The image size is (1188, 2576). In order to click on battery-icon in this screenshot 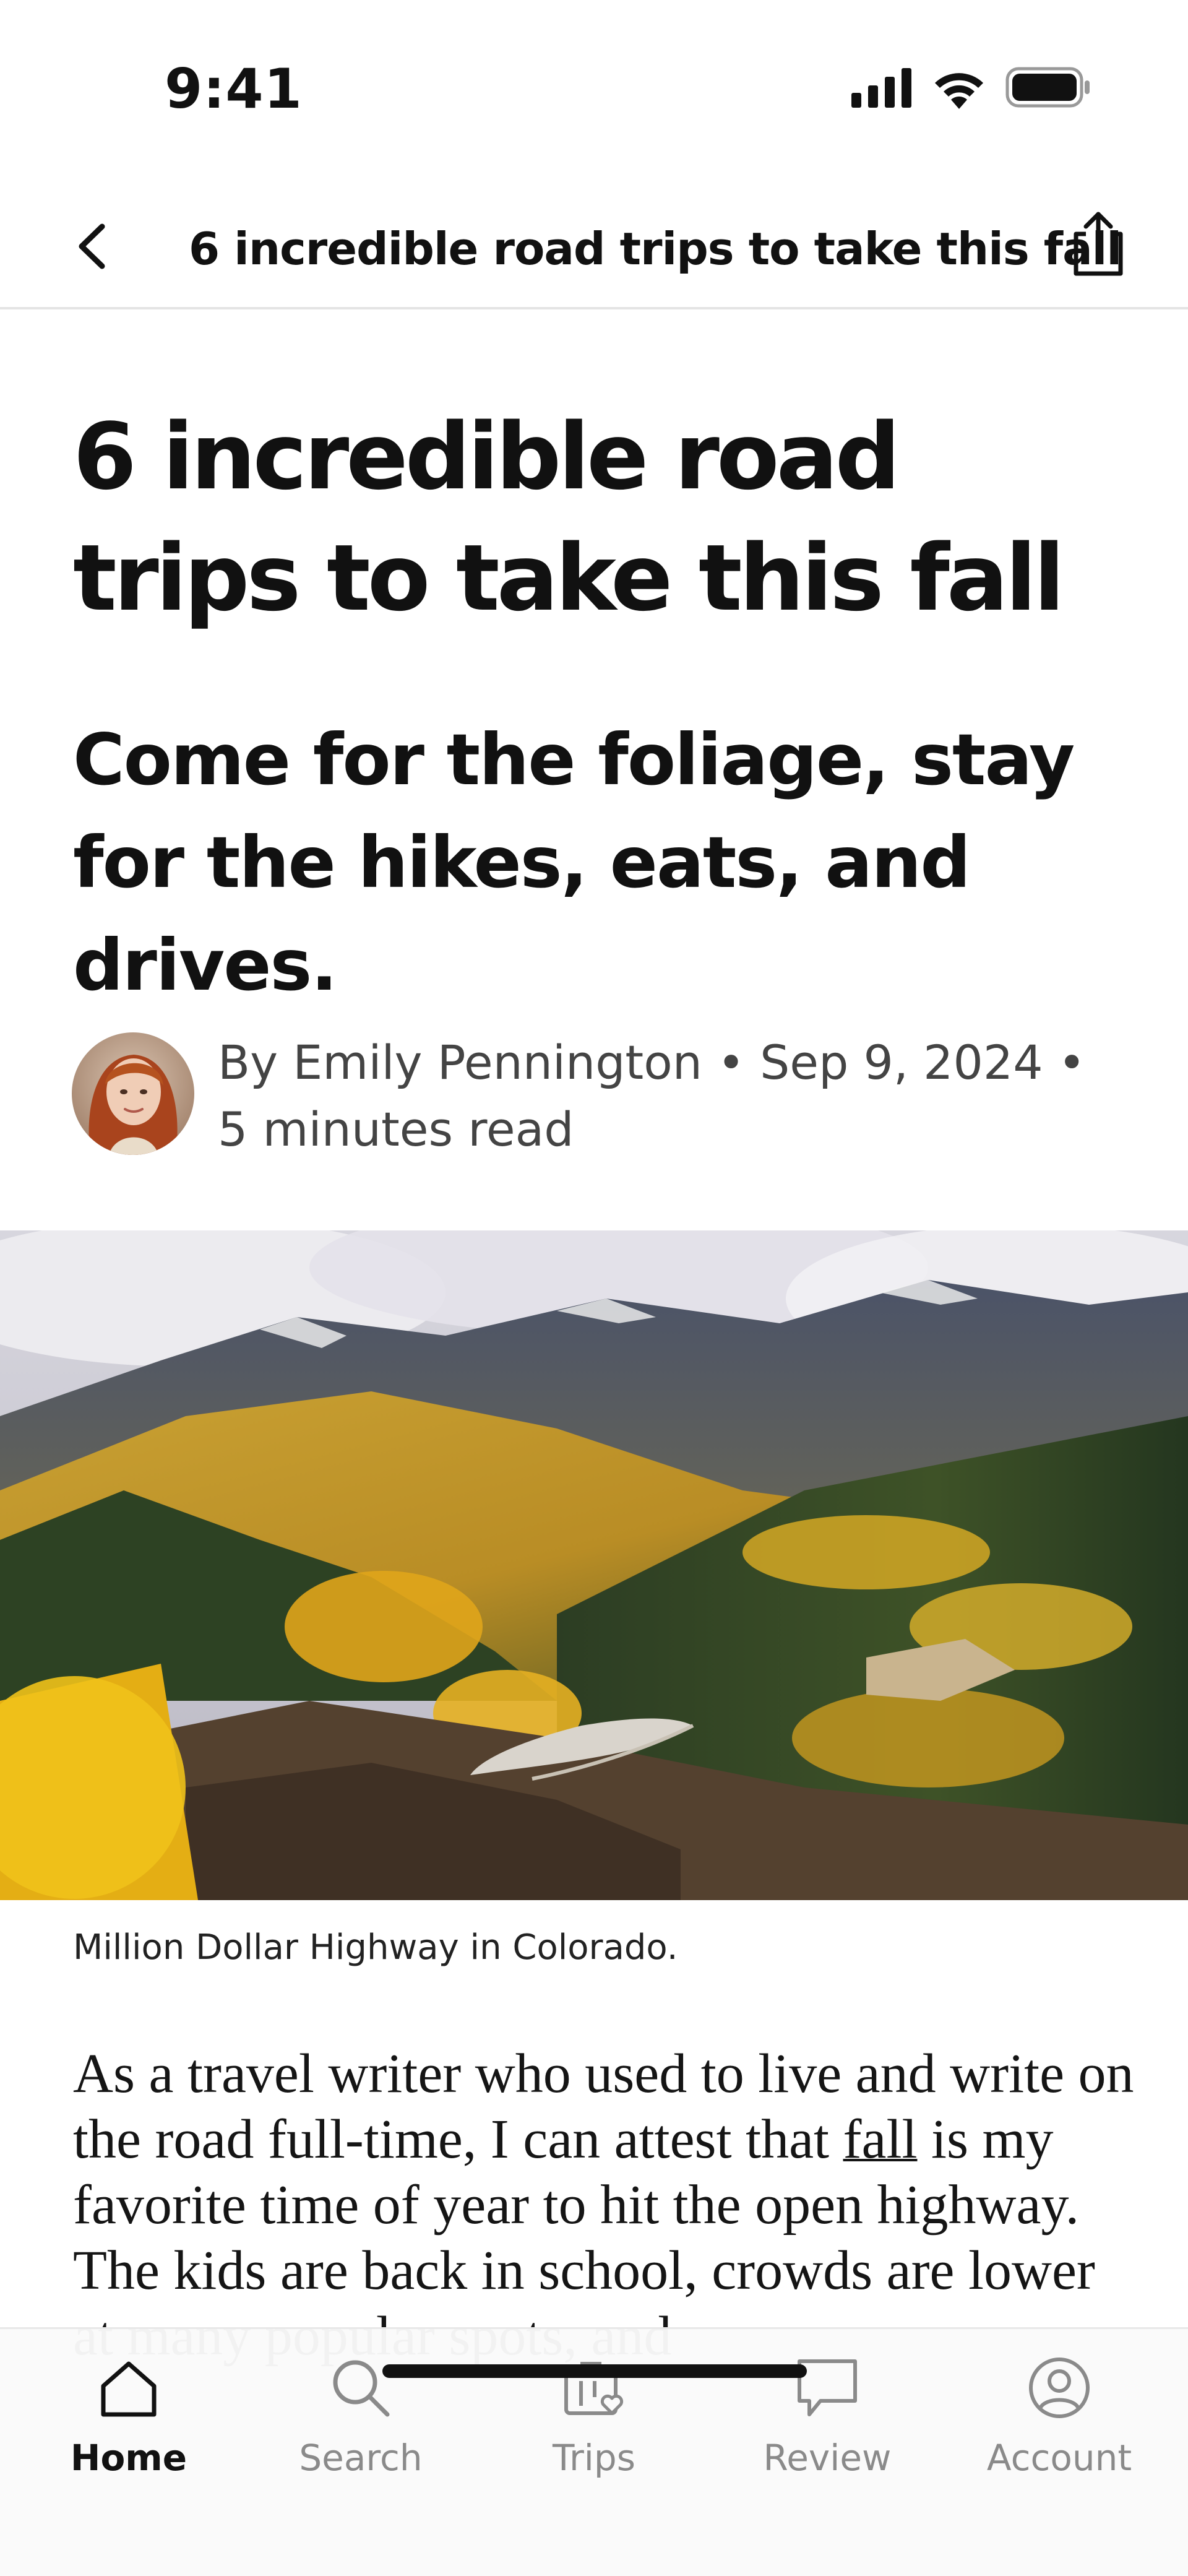, I will do `click(1047, 87)`.